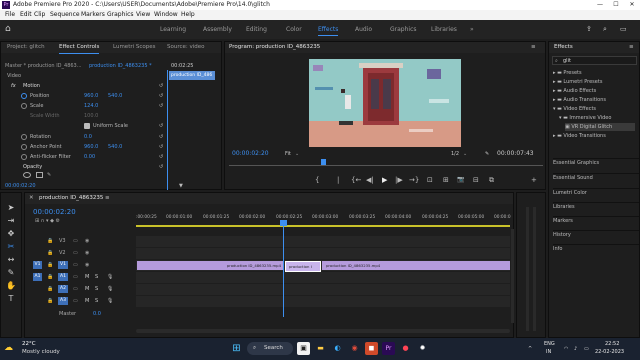  What do you see at coordinates (93, 15) in the screenshot?
I see `menu-markers: Markers` at bounding box center [93, 15].